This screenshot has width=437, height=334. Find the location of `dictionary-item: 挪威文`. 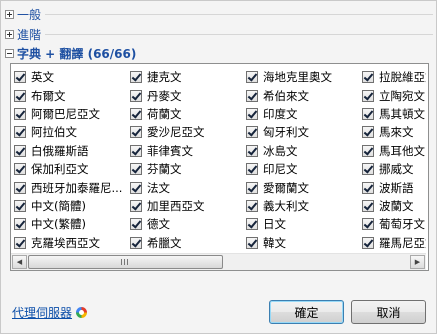

dictionary-item: 挪威文 is located at coordinates (392, 169).